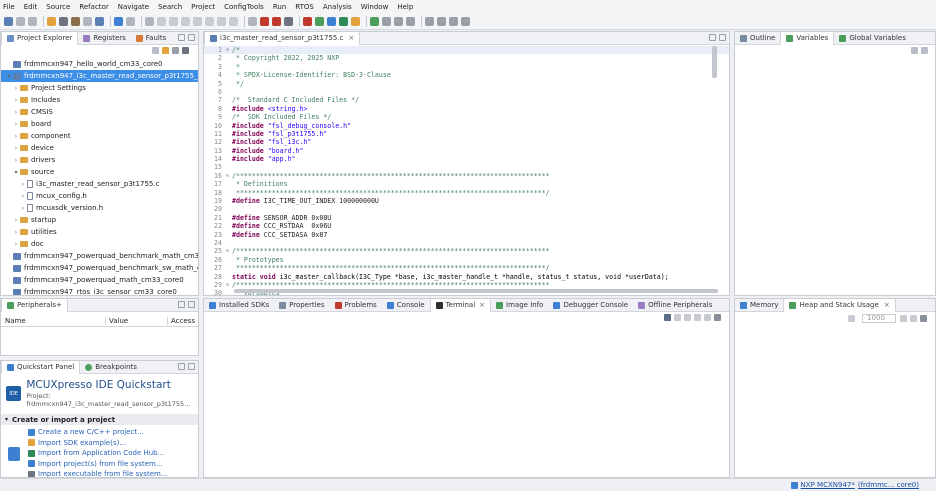 The height and width of the screenshot is (491, 936). Describe the element at coordinates (203, 7) in the screenshot. I see `menu-item-project: Project` at that location.